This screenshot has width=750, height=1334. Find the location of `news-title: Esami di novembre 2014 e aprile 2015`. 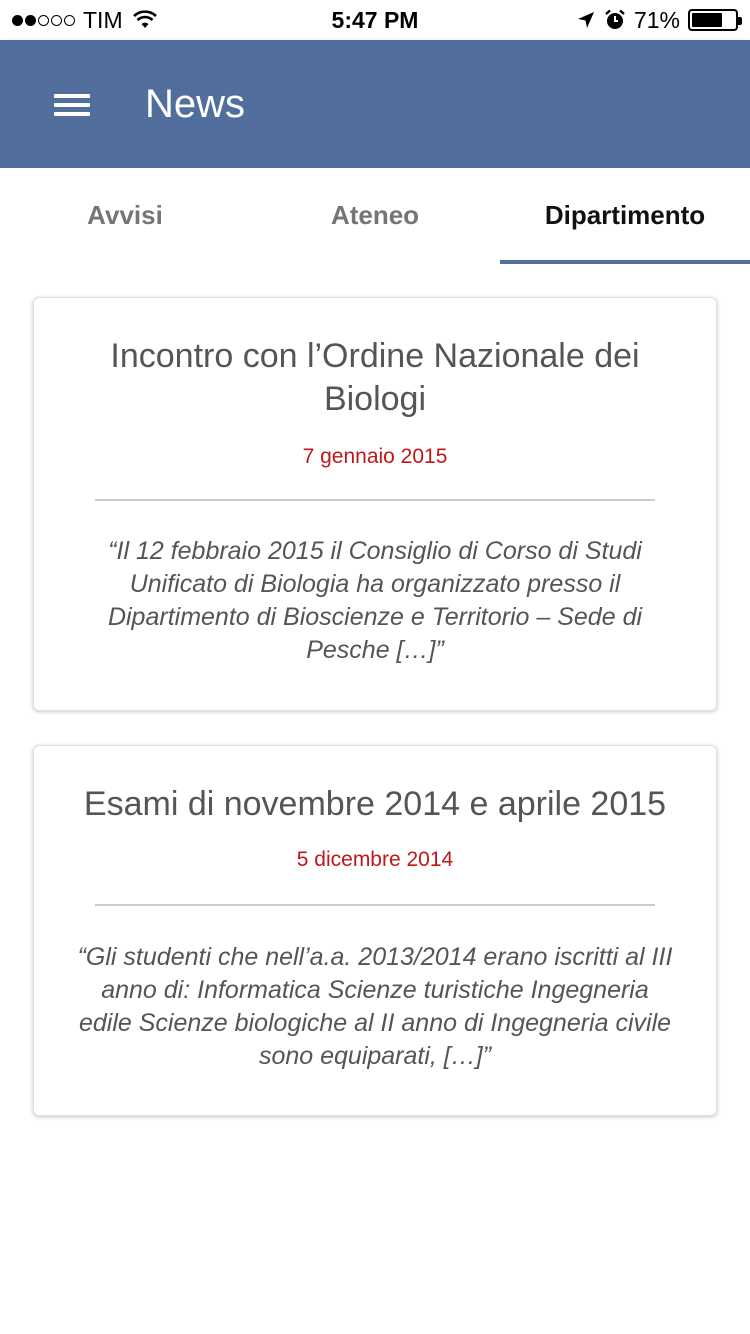

news-title: Esami di novembre 2014 e aprile 2015 is located at coordinates (375, 804).